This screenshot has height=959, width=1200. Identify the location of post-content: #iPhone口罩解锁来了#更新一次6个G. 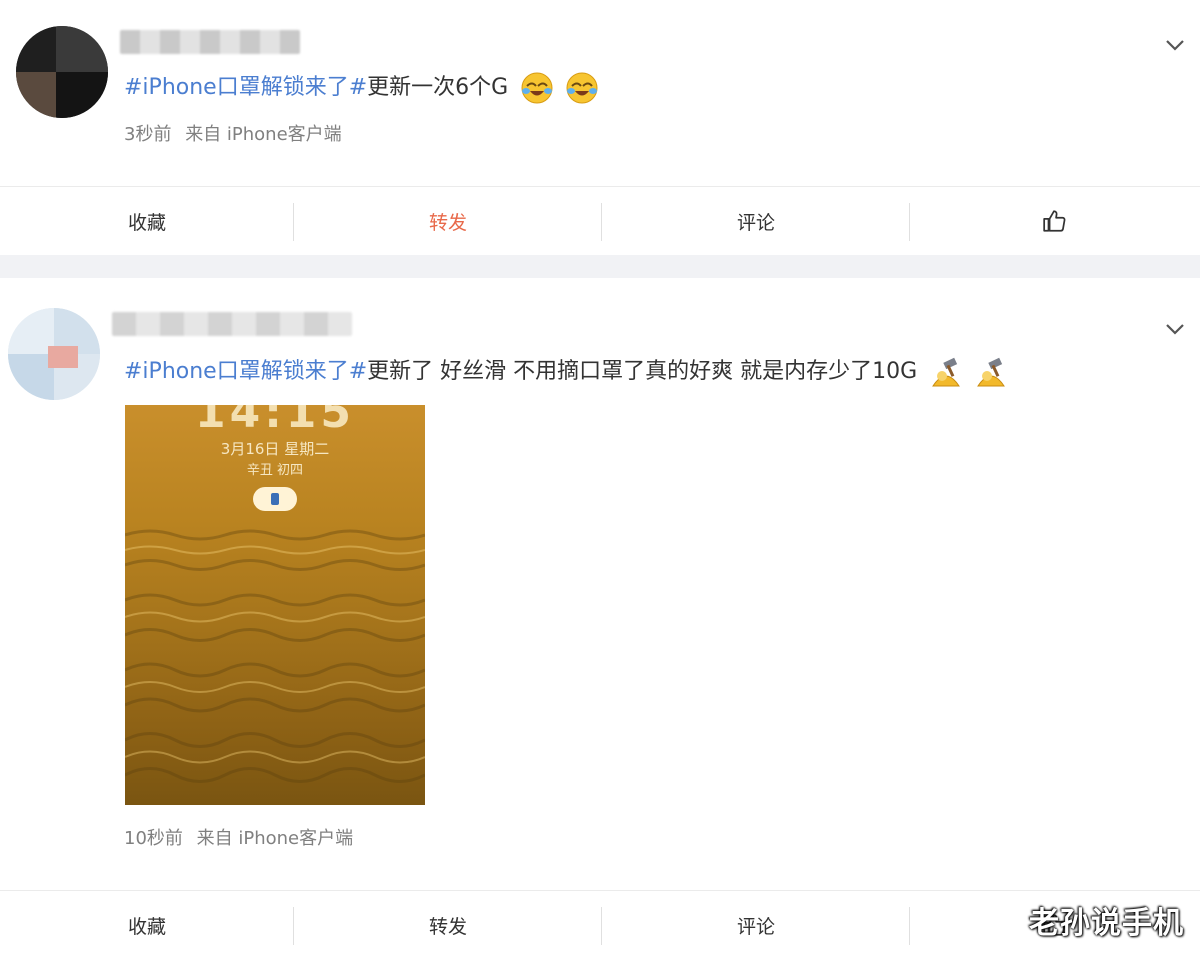
(361, 88).